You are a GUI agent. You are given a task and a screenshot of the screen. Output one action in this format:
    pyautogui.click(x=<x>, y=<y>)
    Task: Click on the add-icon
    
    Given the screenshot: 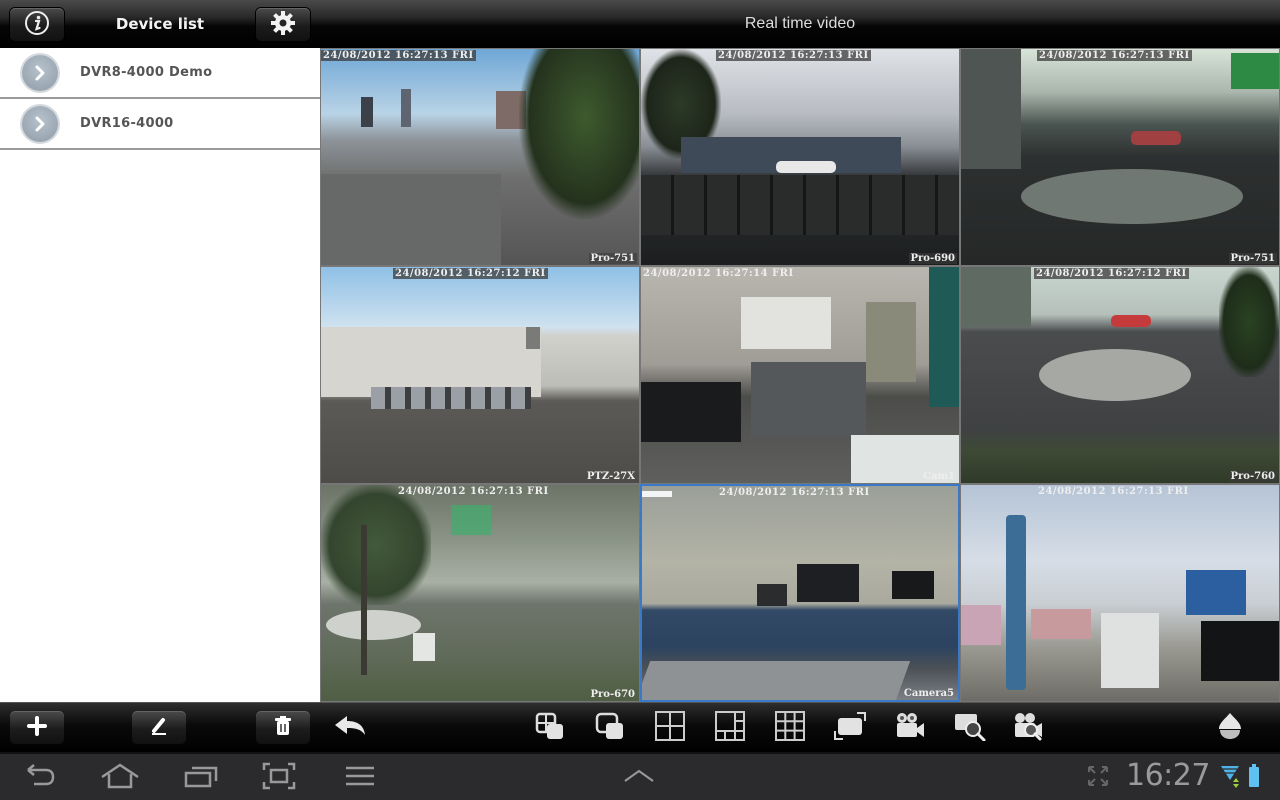 What is the action you would take?
    pyautogui.click(x=37, y=728)
    